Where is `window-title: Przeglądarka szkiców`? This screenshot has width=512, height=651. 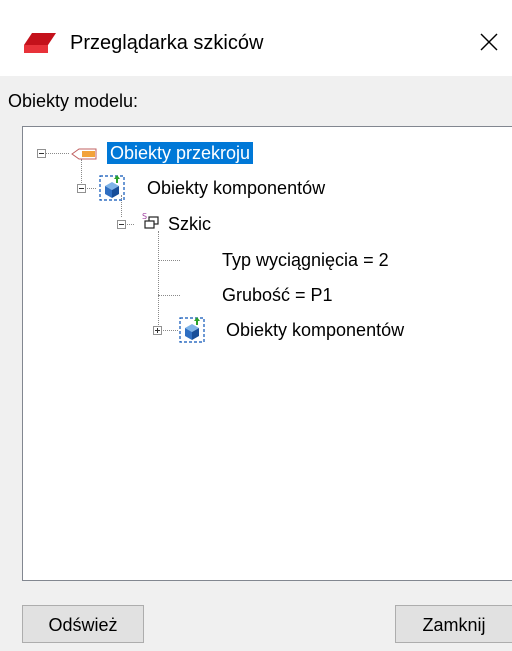
window-title: Przeglądarka szkiców is located at coordinates (167, 43).